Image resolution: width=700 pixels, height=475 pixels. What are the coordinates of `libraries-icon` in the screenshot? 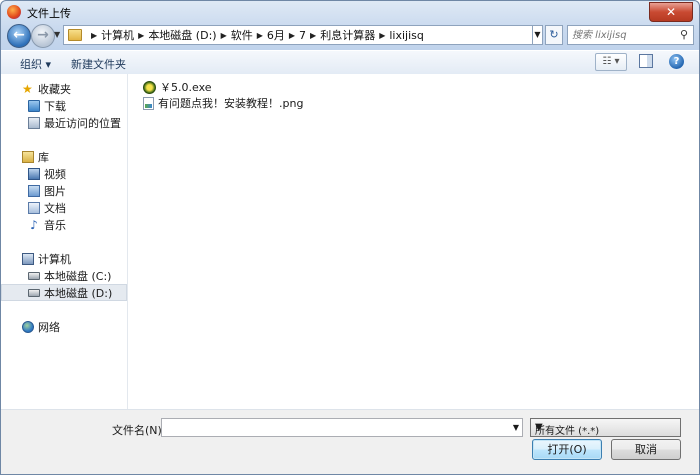 It's located at (28, 156).